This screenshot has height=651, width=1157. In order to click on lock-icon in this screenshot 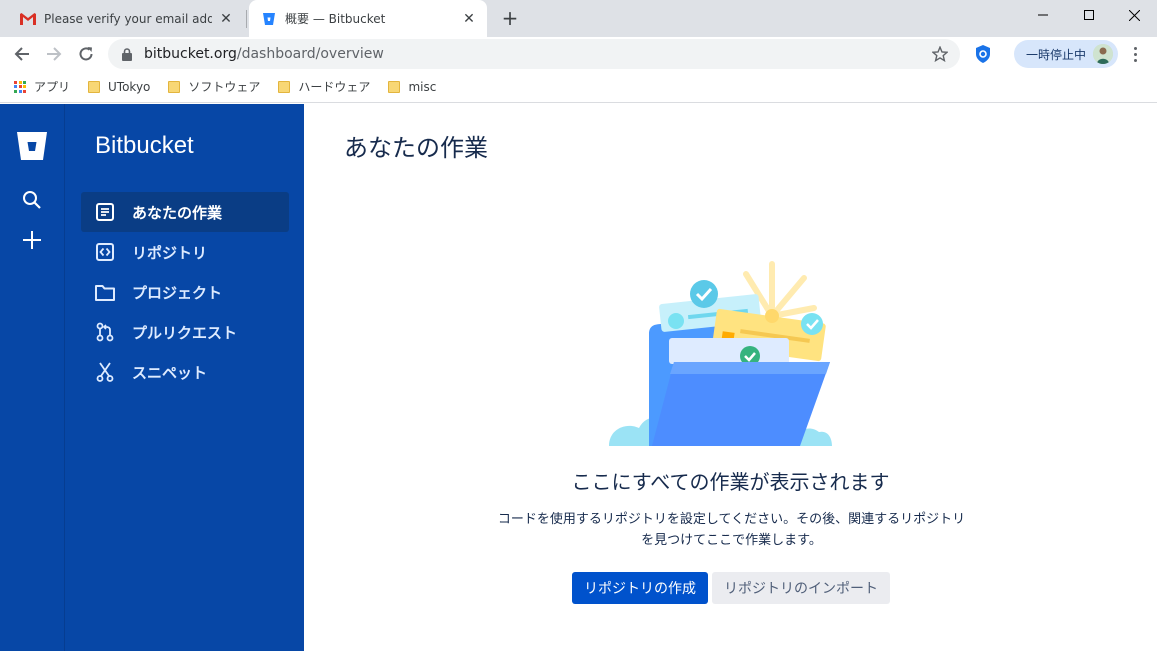, I will do `click(127, 54)`.